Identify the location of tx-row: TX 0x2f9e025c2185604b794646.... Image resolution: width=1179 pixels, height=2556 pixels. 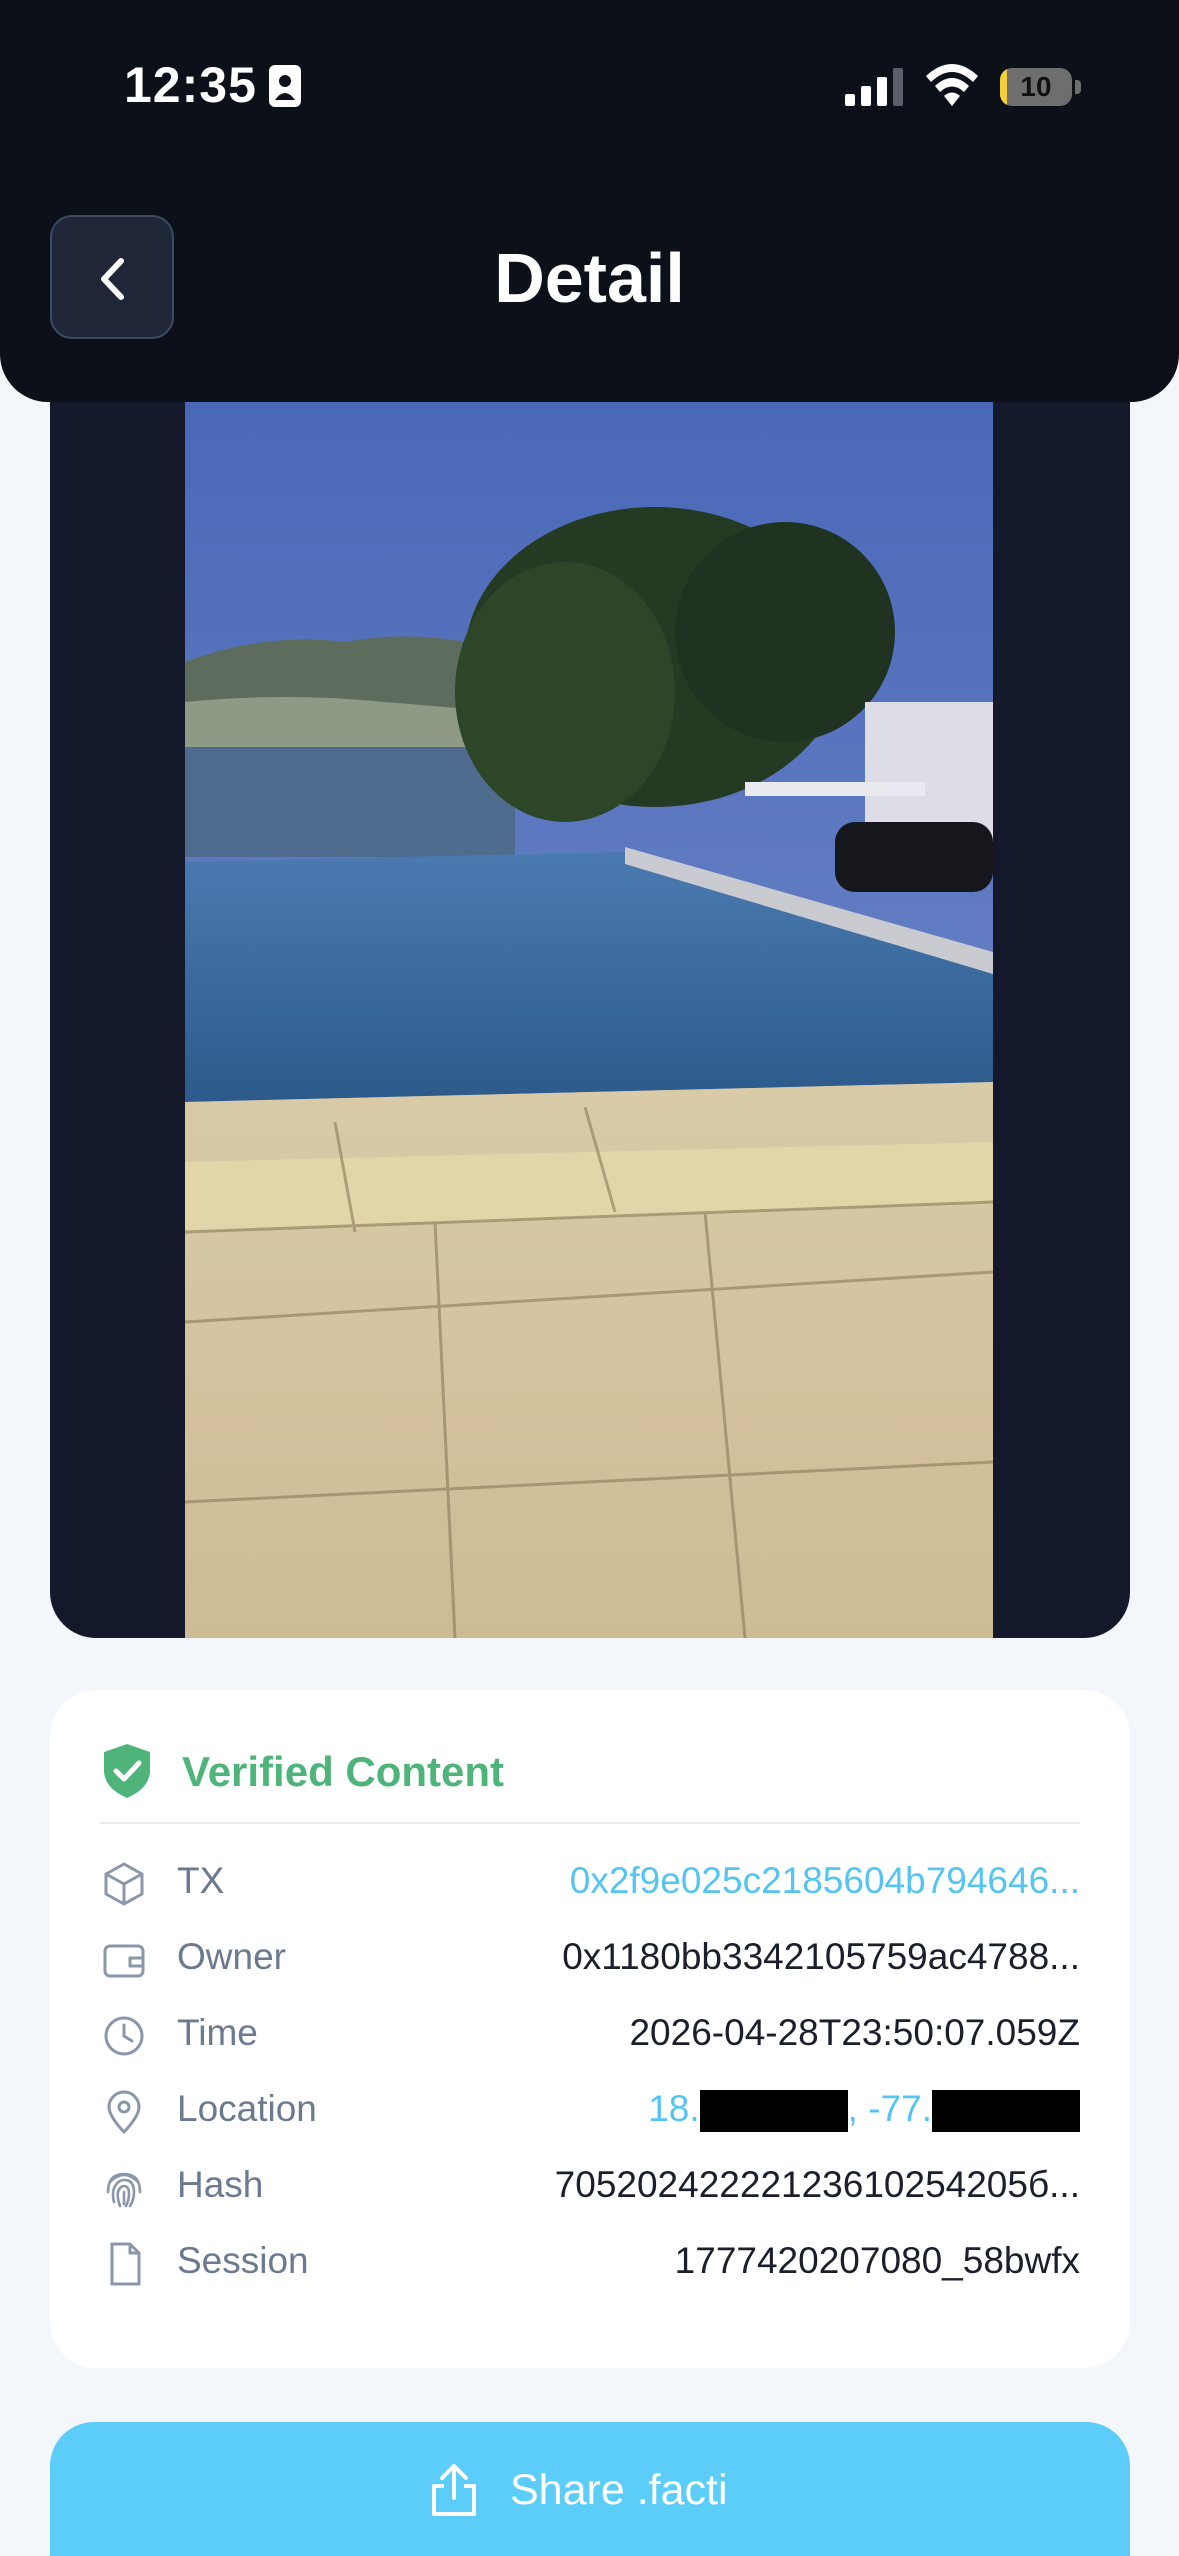
(590, 1887).